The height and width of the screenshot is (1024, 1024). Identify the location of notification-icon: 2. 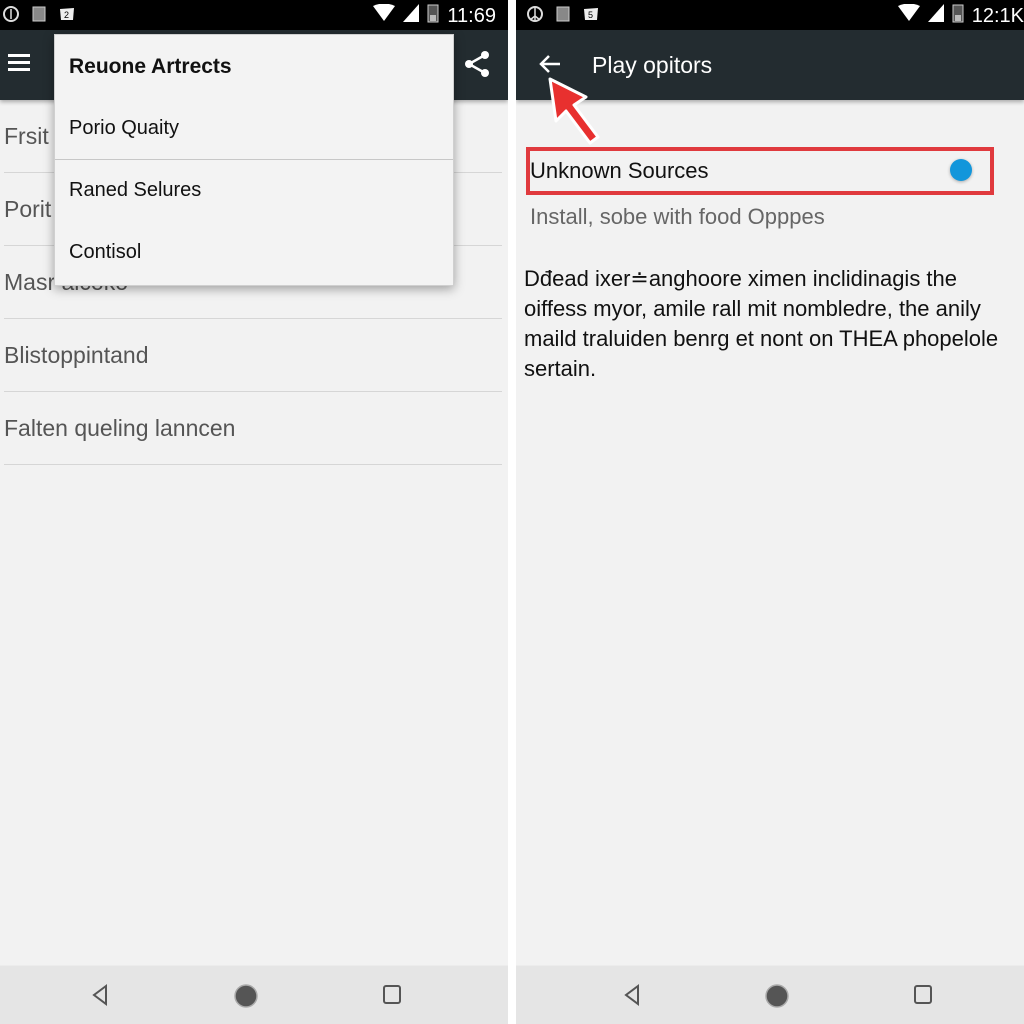
(67, 14).